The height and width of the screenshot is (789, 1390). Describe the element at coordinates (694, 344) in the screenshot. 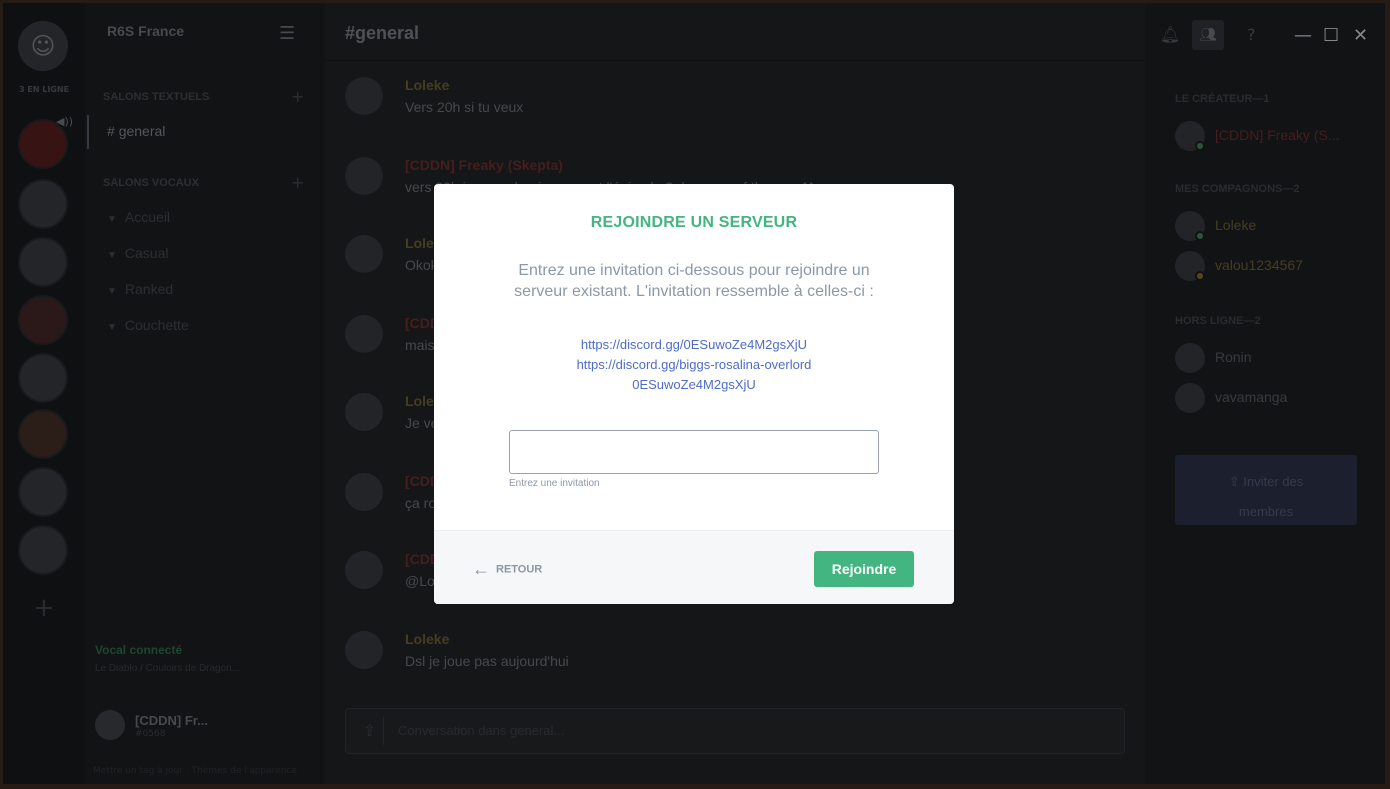

I see `invite-example: https://discord.gg/0ESuwoZe4M2gsXjU` at that location.